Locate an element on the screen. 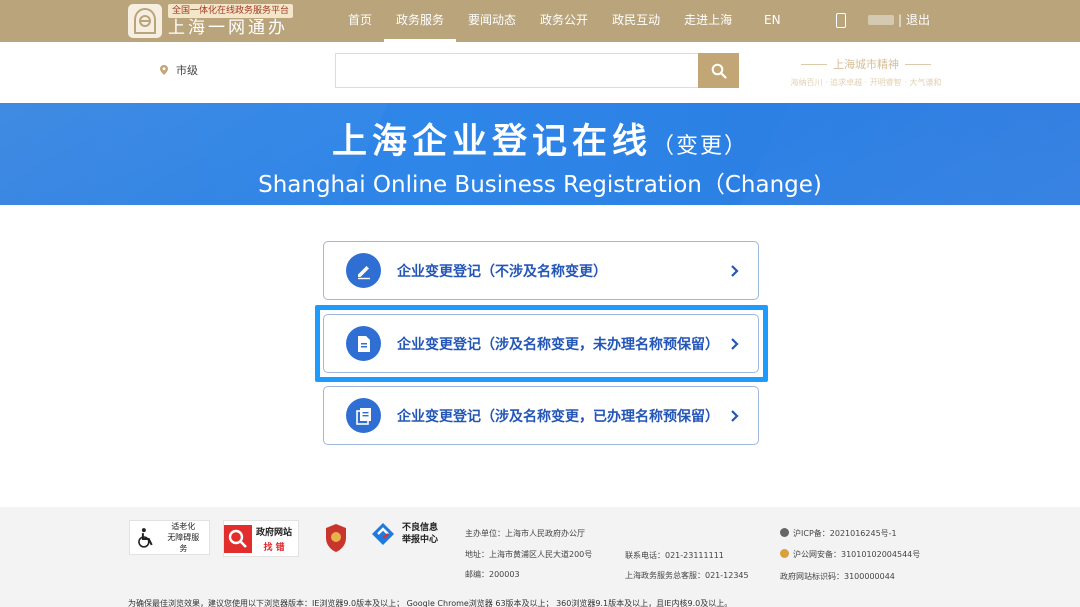 The height and width of the screenshot is (607, 1080). police-record-text: 沪公网安备：31010102004544号 is located at coordinates (857, 554).